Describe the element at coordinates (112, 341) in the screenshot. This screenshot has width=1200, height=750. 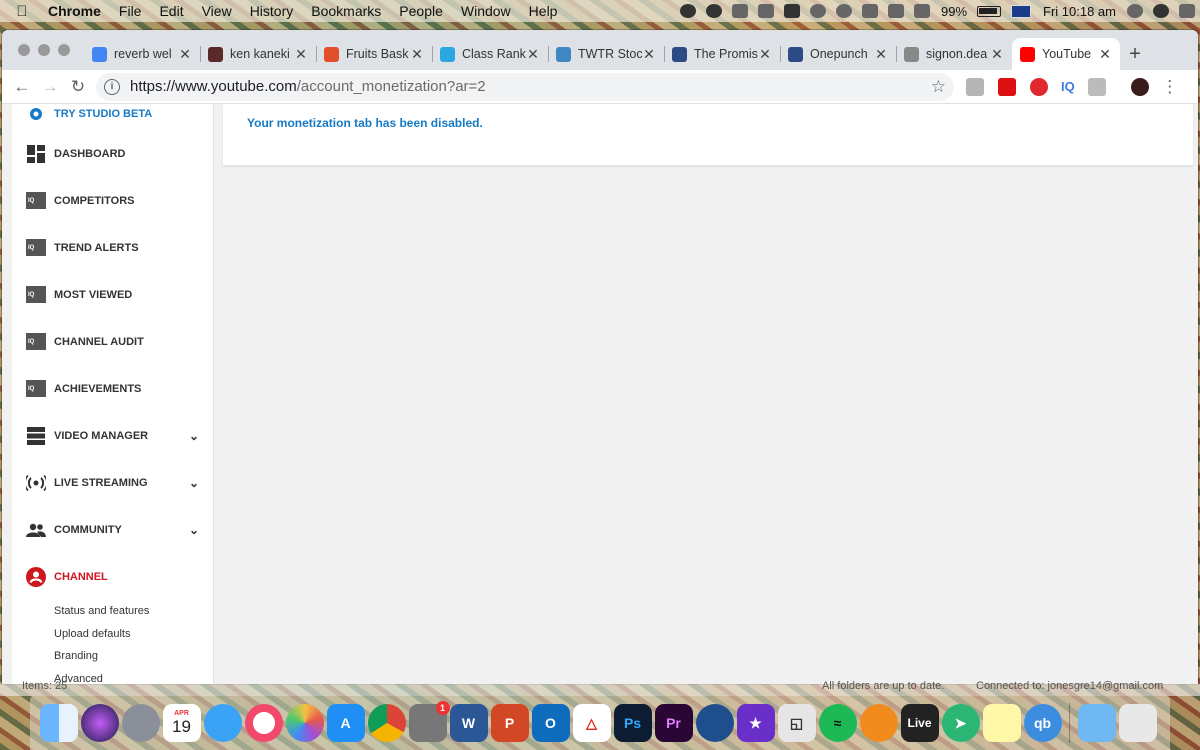
I see `sidebar-item-channel-audit: IQ CHANNEL AUDIT` at that location.